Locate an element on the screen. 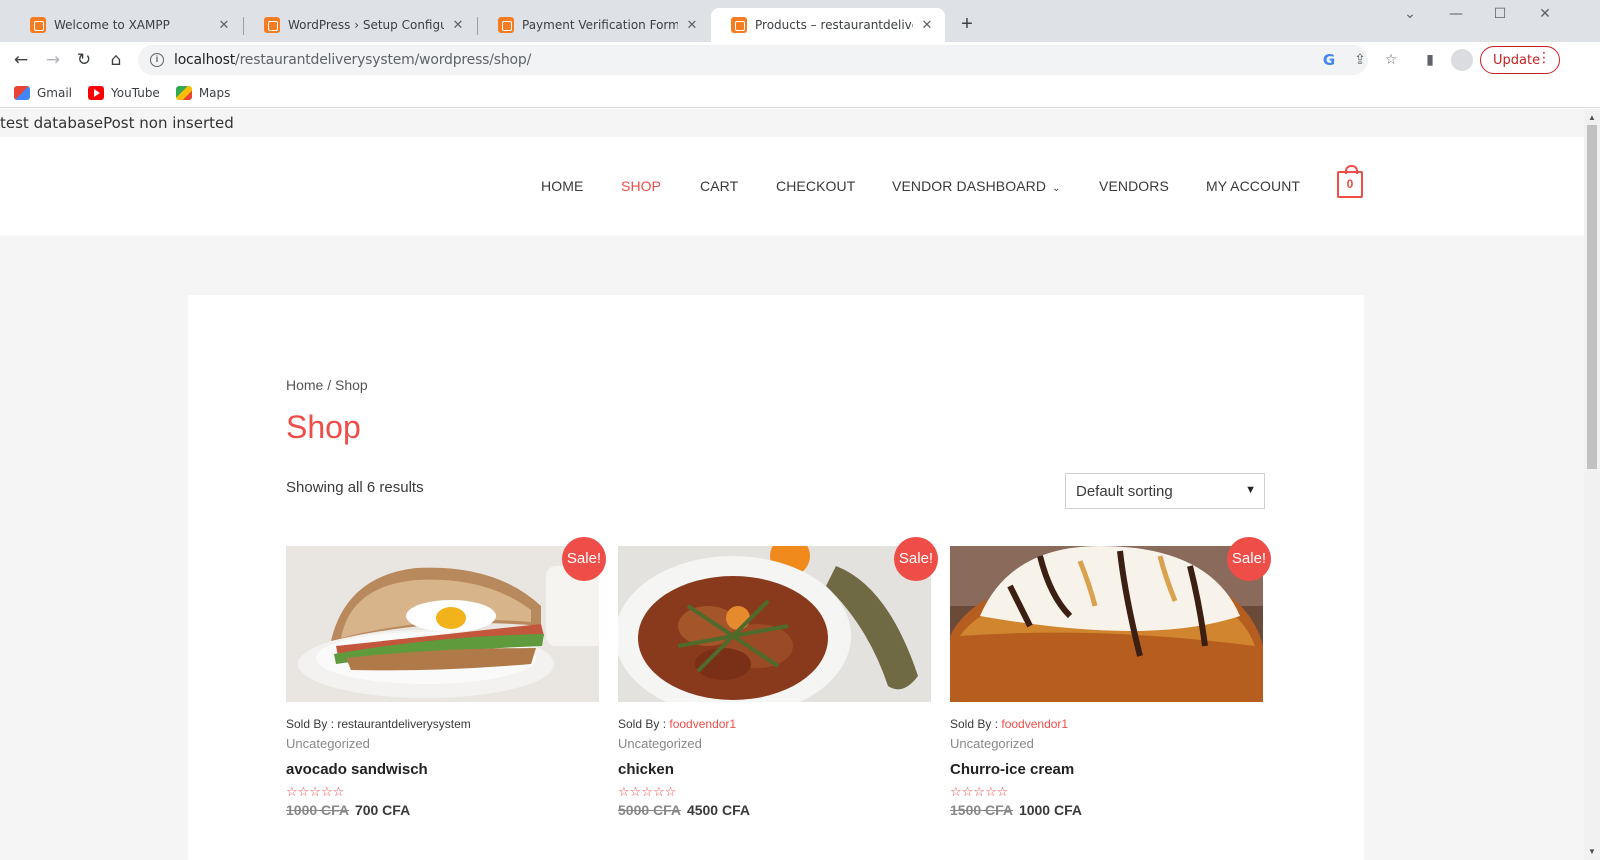 The image size is (1600, 860). product-name: avocado sandwisch is located at coordinates (442, 769).